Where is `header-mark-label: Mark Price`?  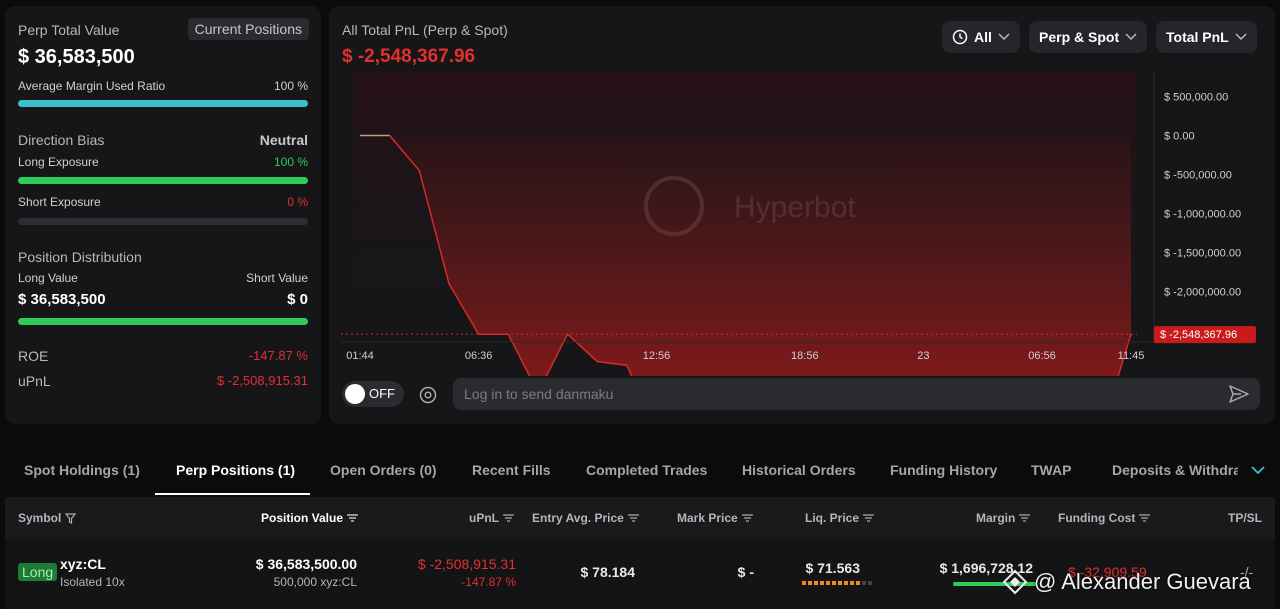
header-mark-label: Mark Price is located at coordinates (707, 518).